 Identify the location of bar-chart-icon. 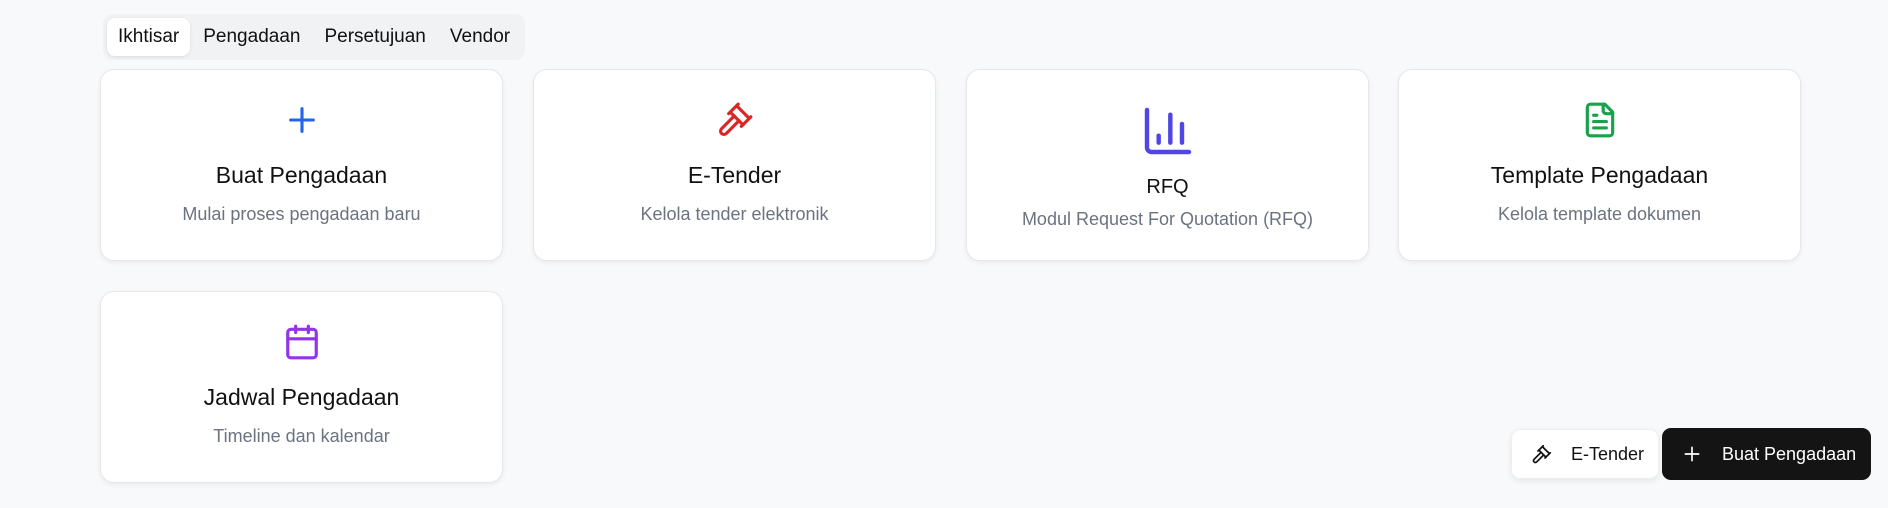
(1168, 131).